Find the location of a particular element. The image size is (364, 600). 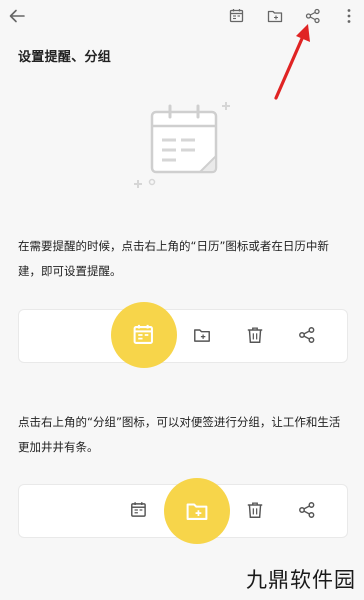

section-title: 设置提醒、分组 is located at coordinates (65, 57).